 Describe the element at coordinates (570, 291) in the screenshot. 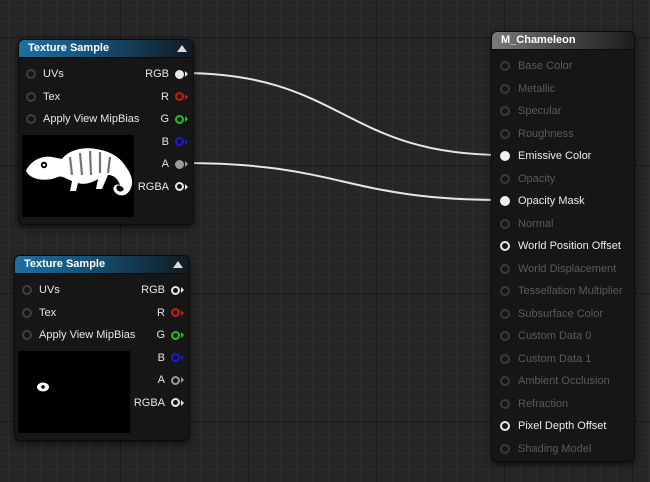

I see `material-input-label: Tessellation Multiplier` at that location.